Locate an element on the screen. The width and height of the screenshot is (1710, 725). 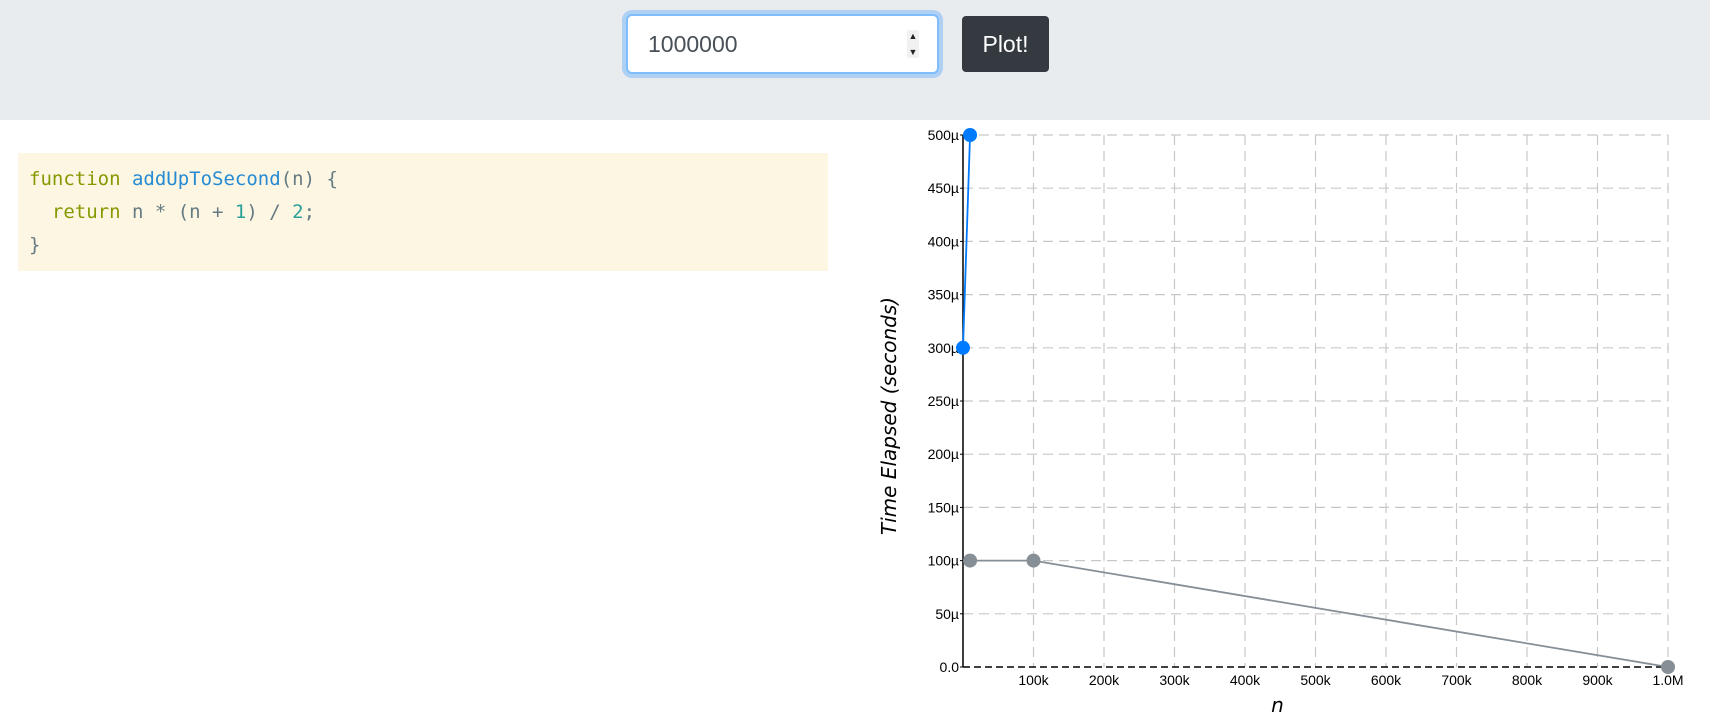
x-tick-label: 300k is located at coordinates (1174, 680).